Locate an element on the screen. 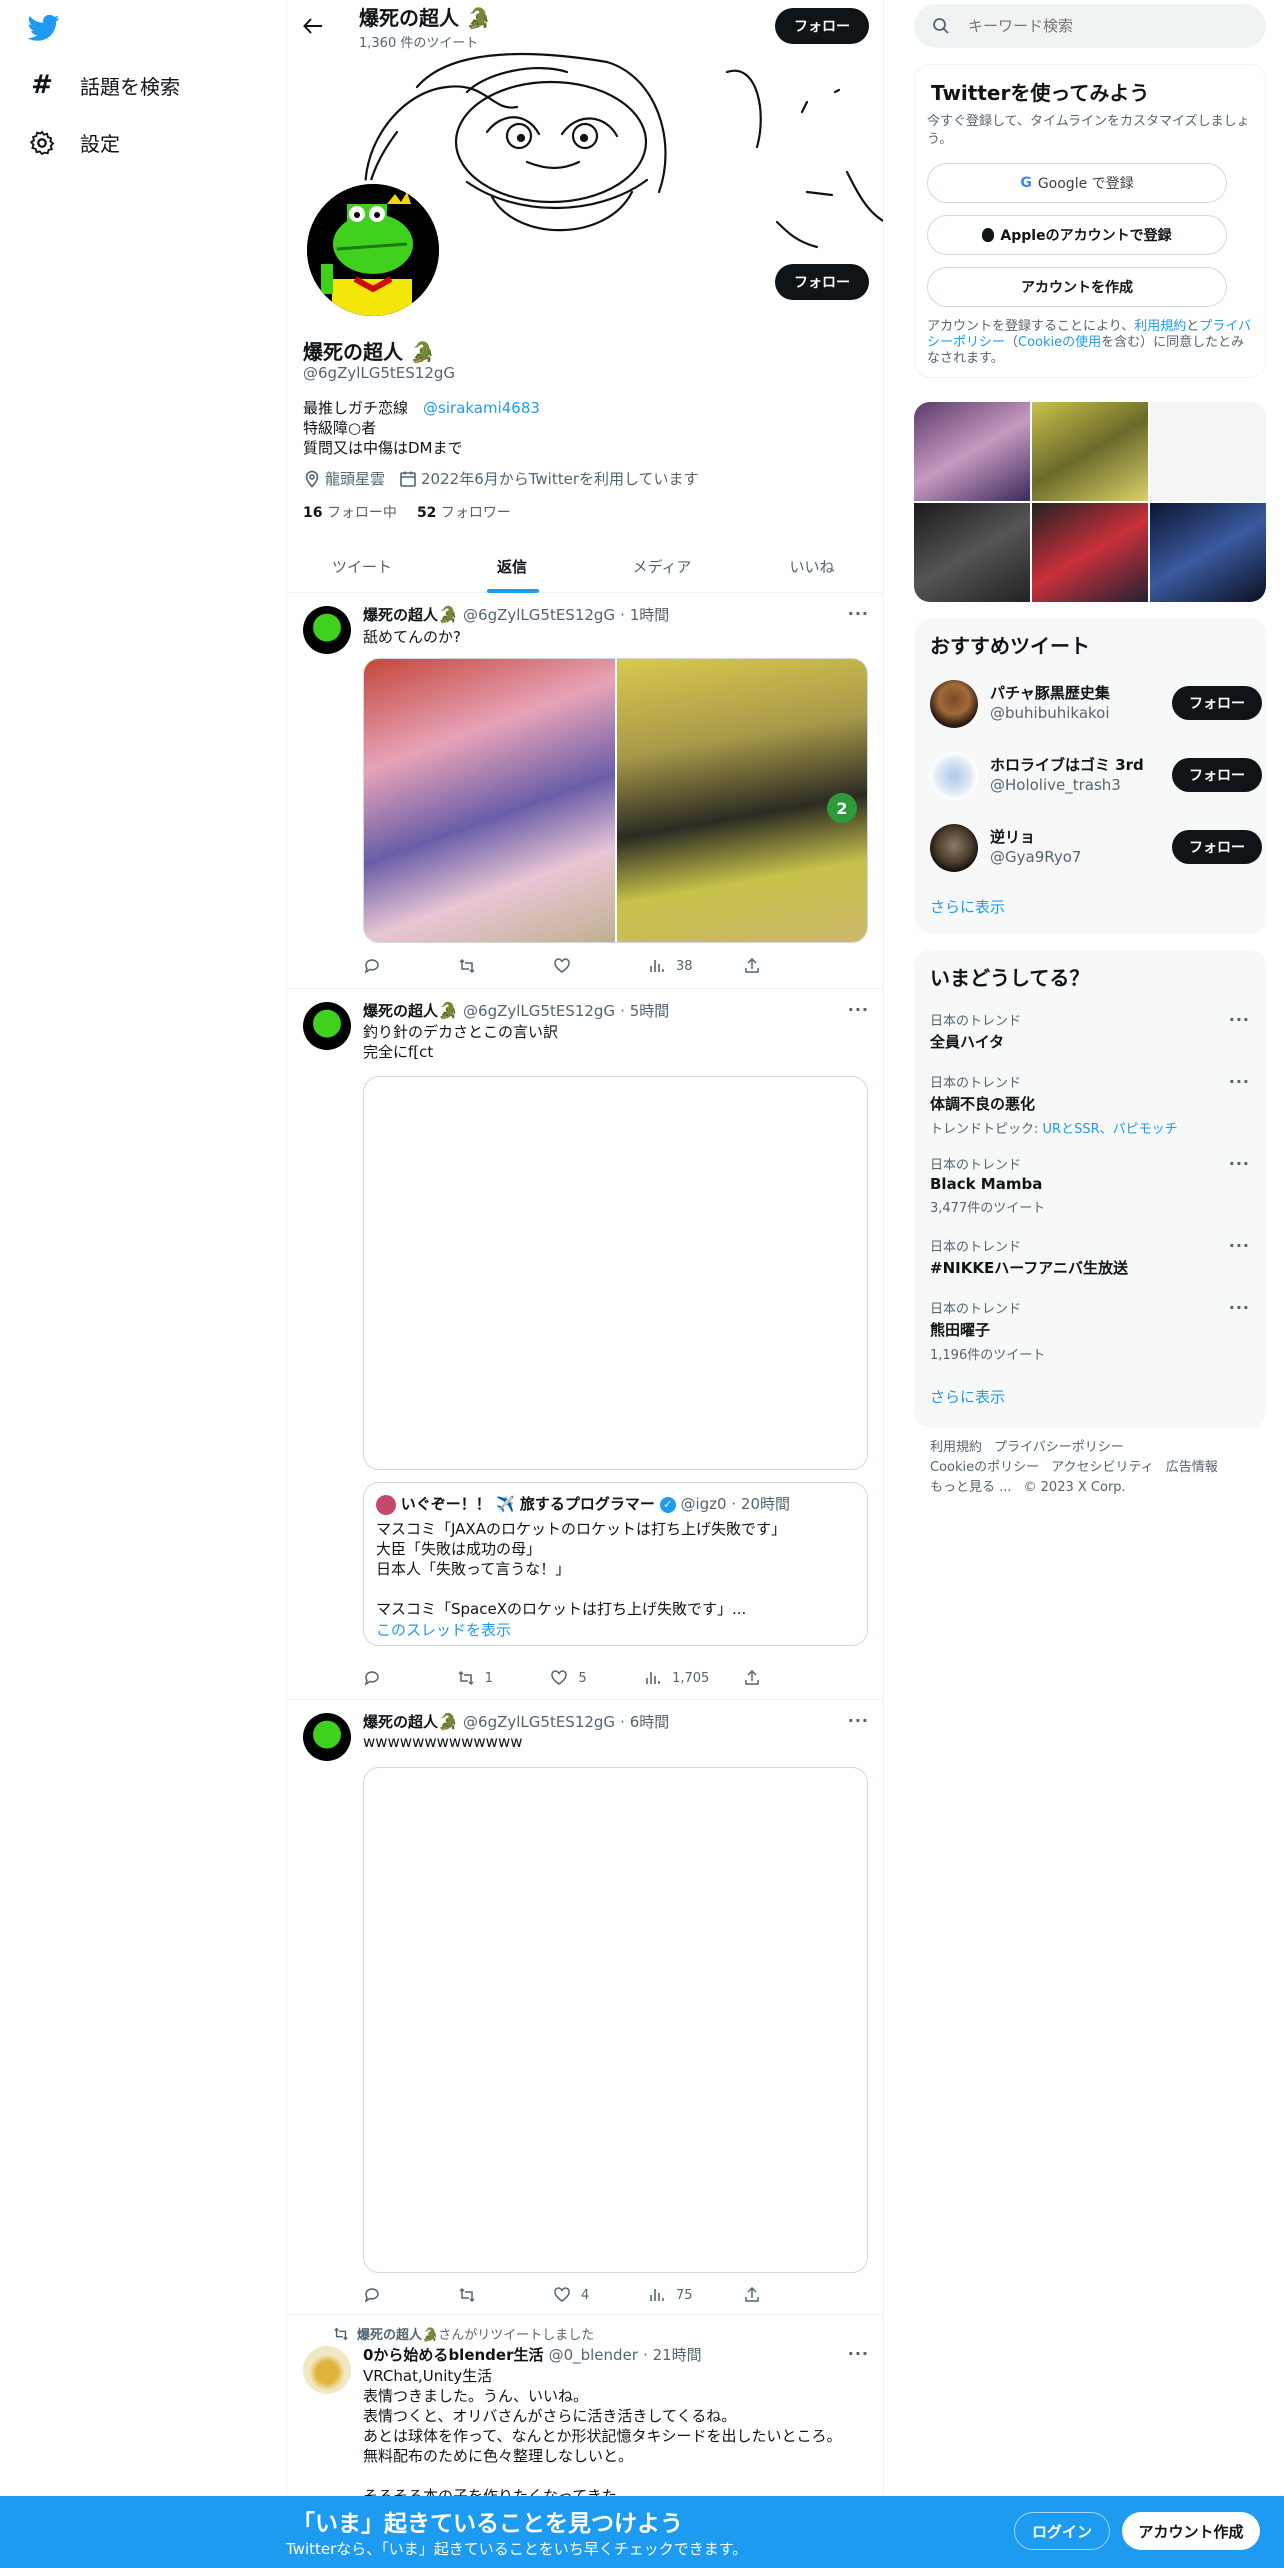  profile-avatar is located at coordinates (373, 250).